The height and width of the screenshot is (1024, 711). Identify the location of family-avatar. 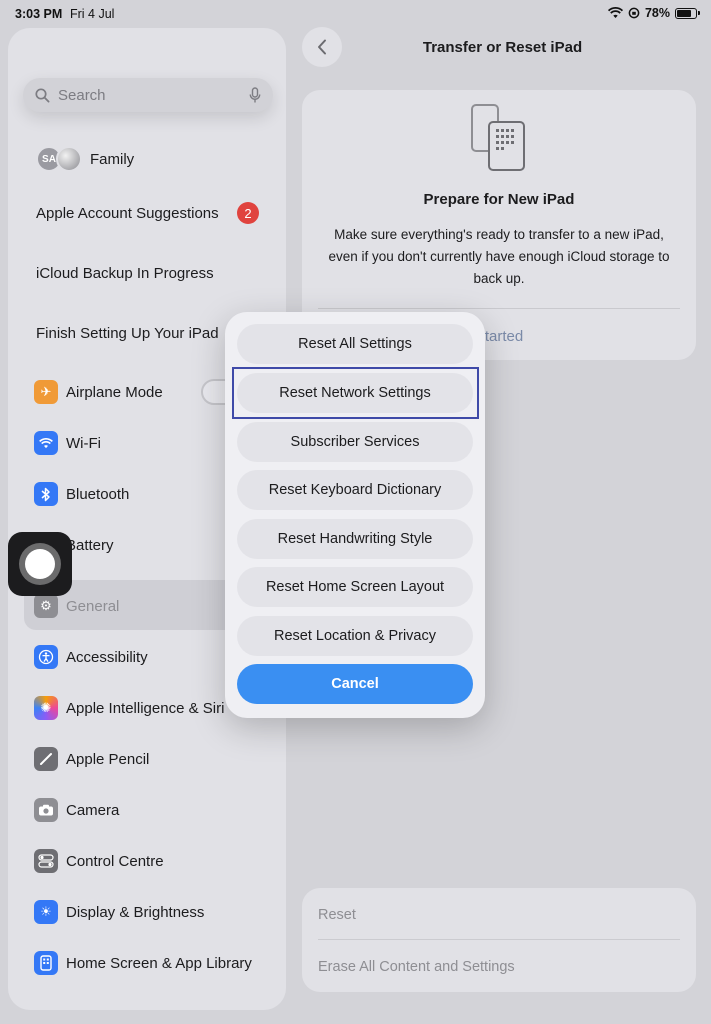
(69, 159).